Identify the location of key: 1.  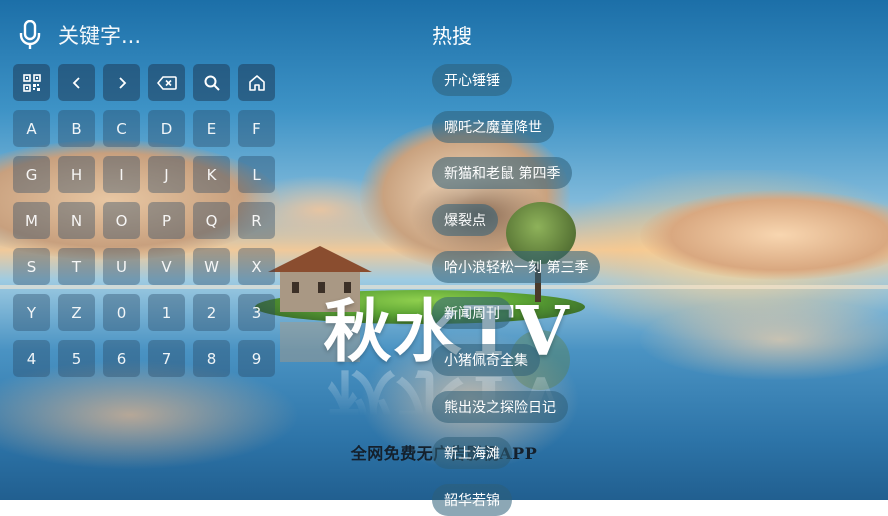
(166, 312).